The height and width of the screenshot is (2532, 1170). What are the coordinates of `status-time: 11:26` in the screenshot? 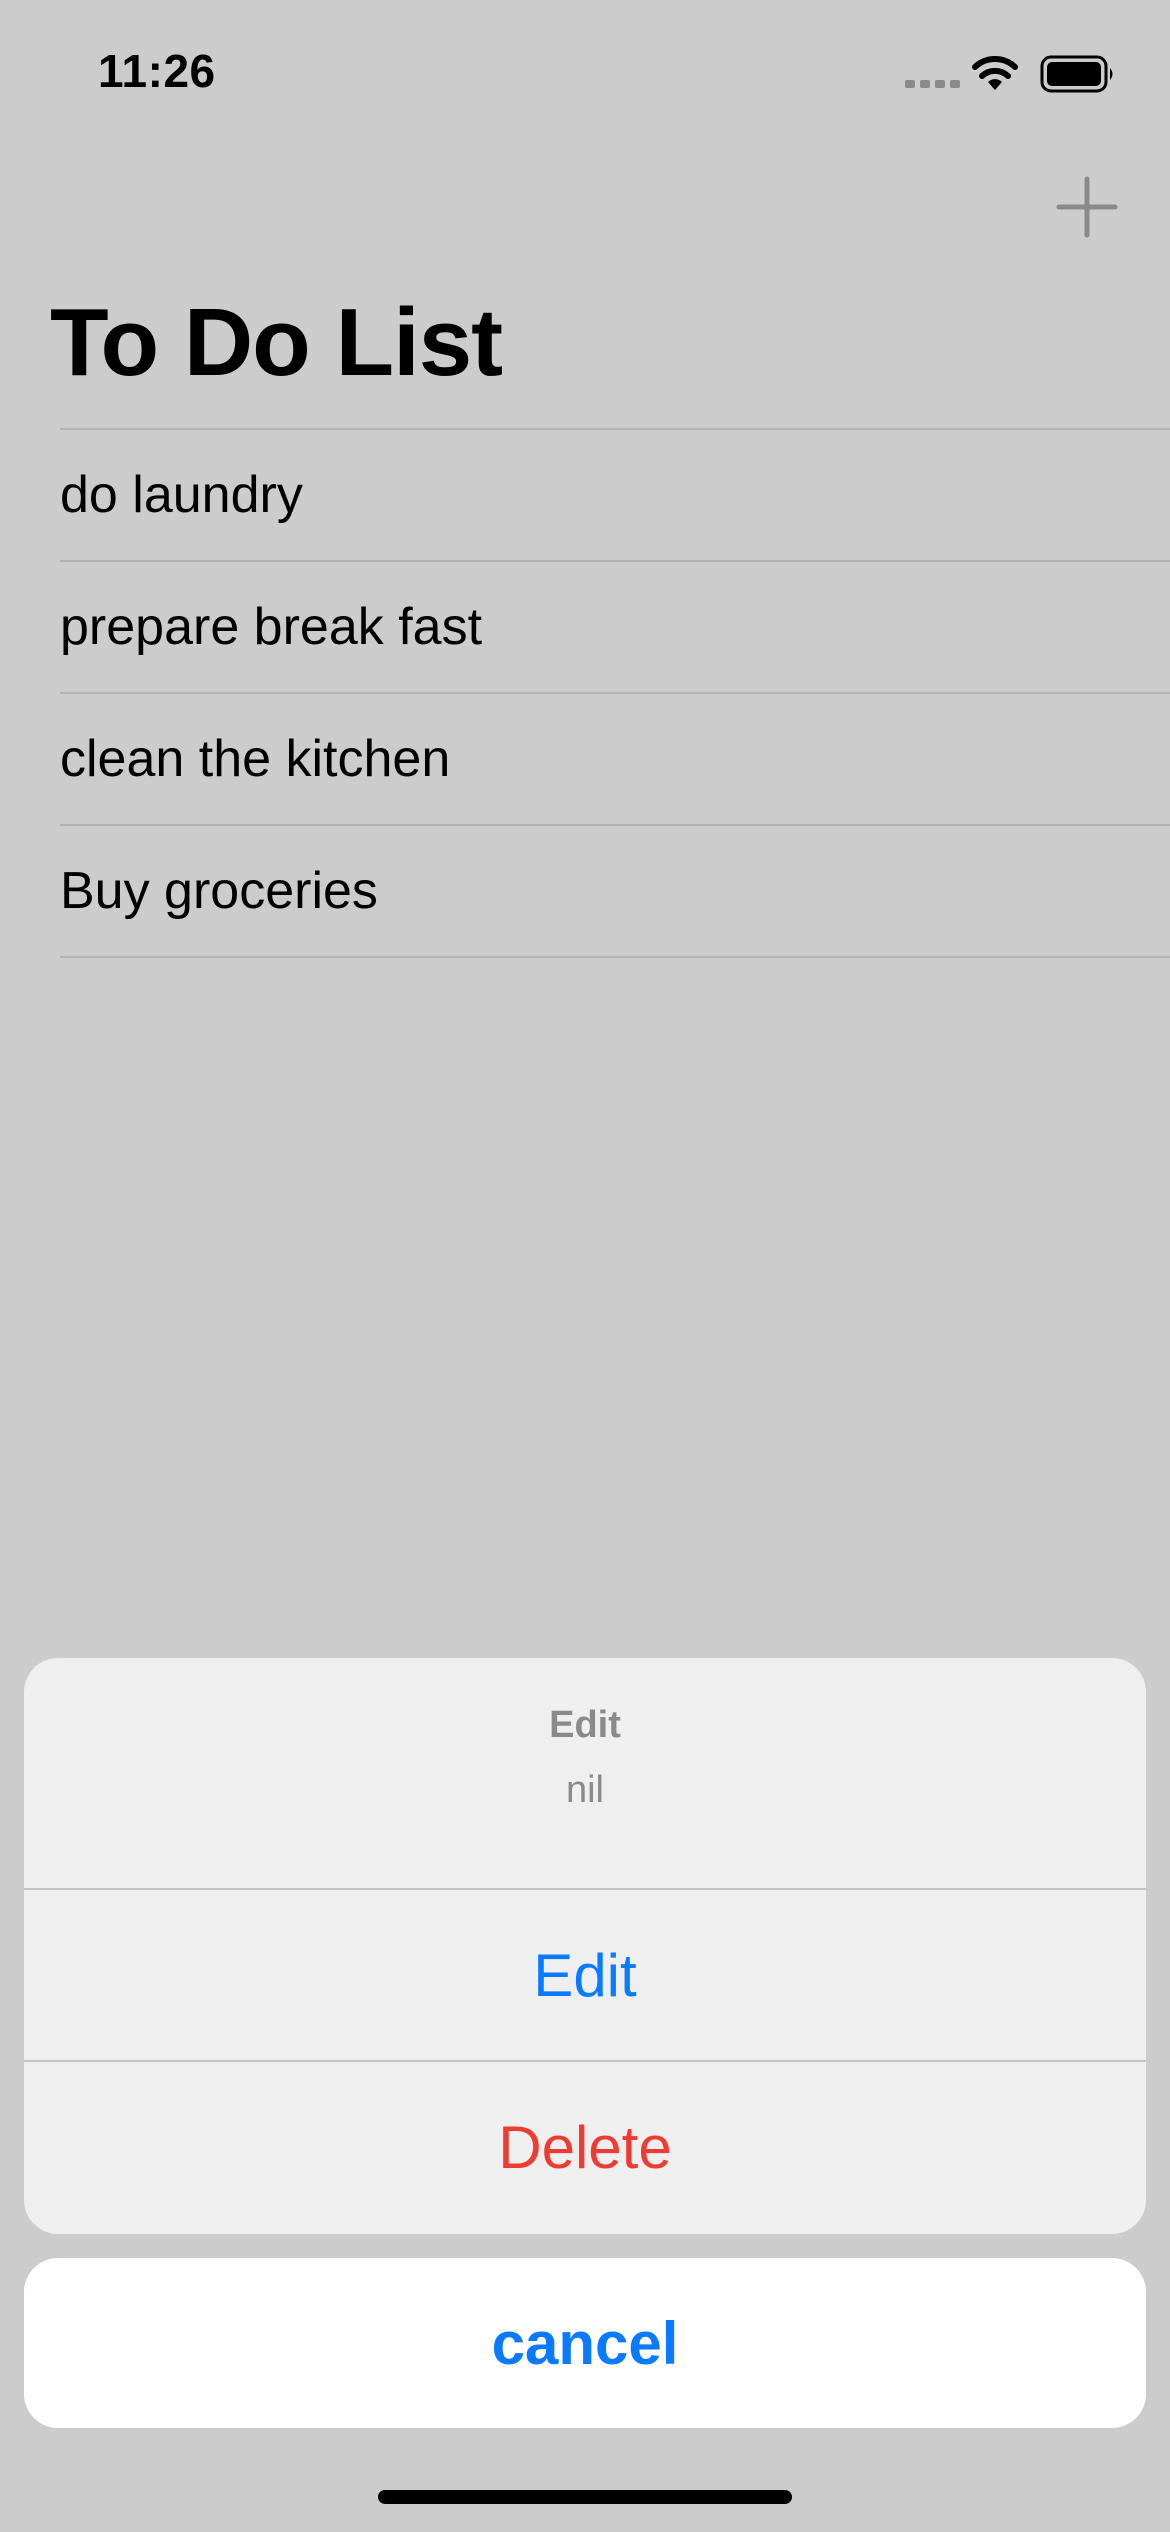 It's located at (157, 71).